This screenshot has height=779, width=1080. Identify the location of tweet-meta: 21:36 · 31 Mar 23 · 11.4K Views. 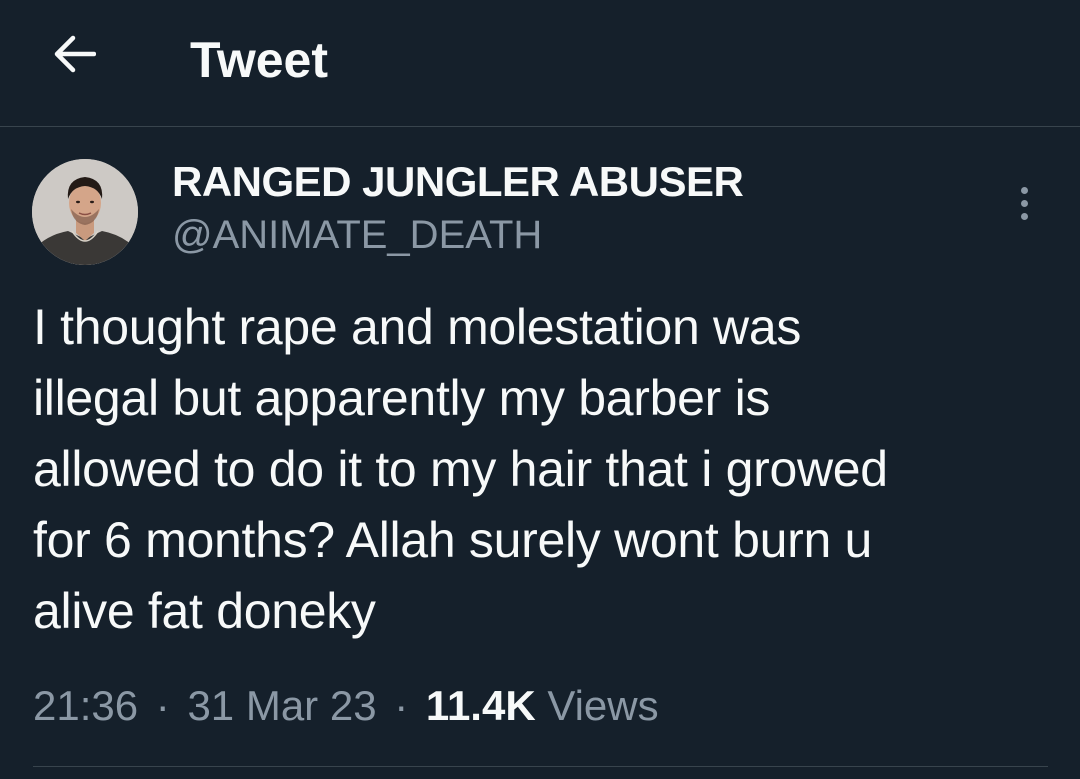
(346, 706).